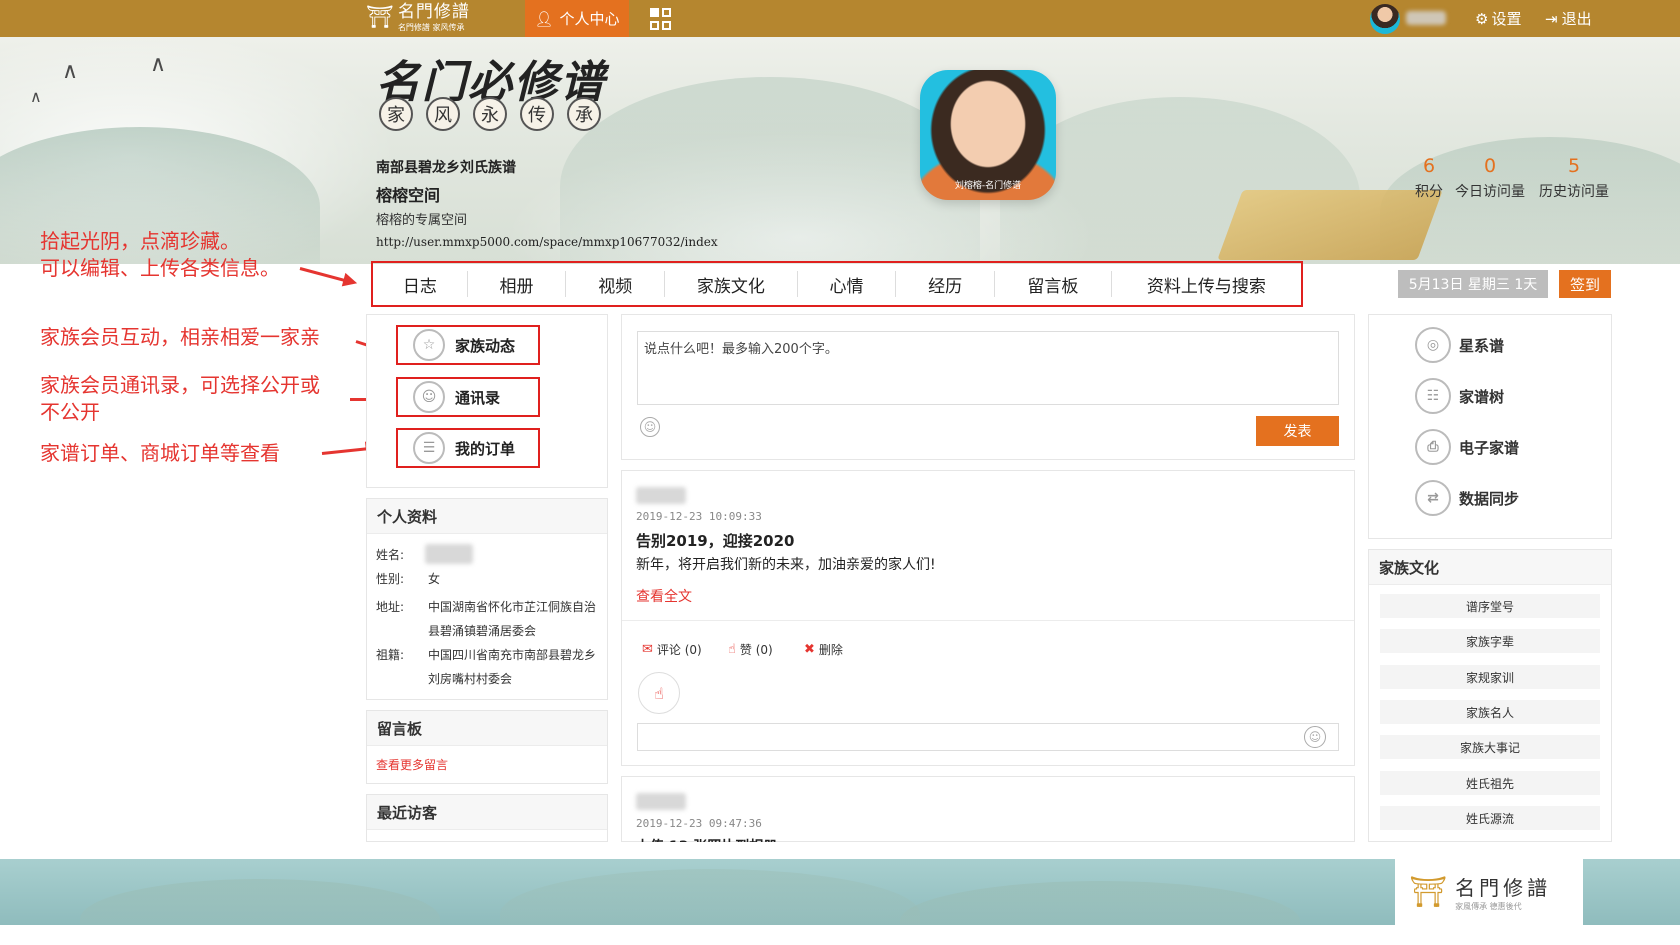  Describe the element at coordinates (756, 650) in the screenshot. I see `like-label: 赞 (0)` at that location.